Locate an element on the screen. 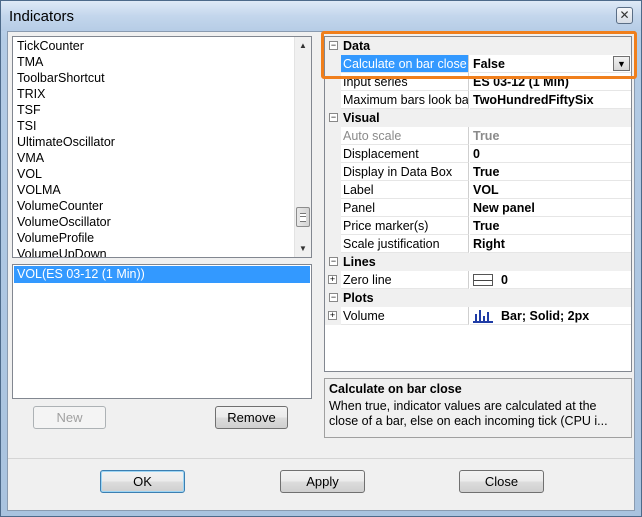  property-name: Auto scale is located at coordinates (405, 136).